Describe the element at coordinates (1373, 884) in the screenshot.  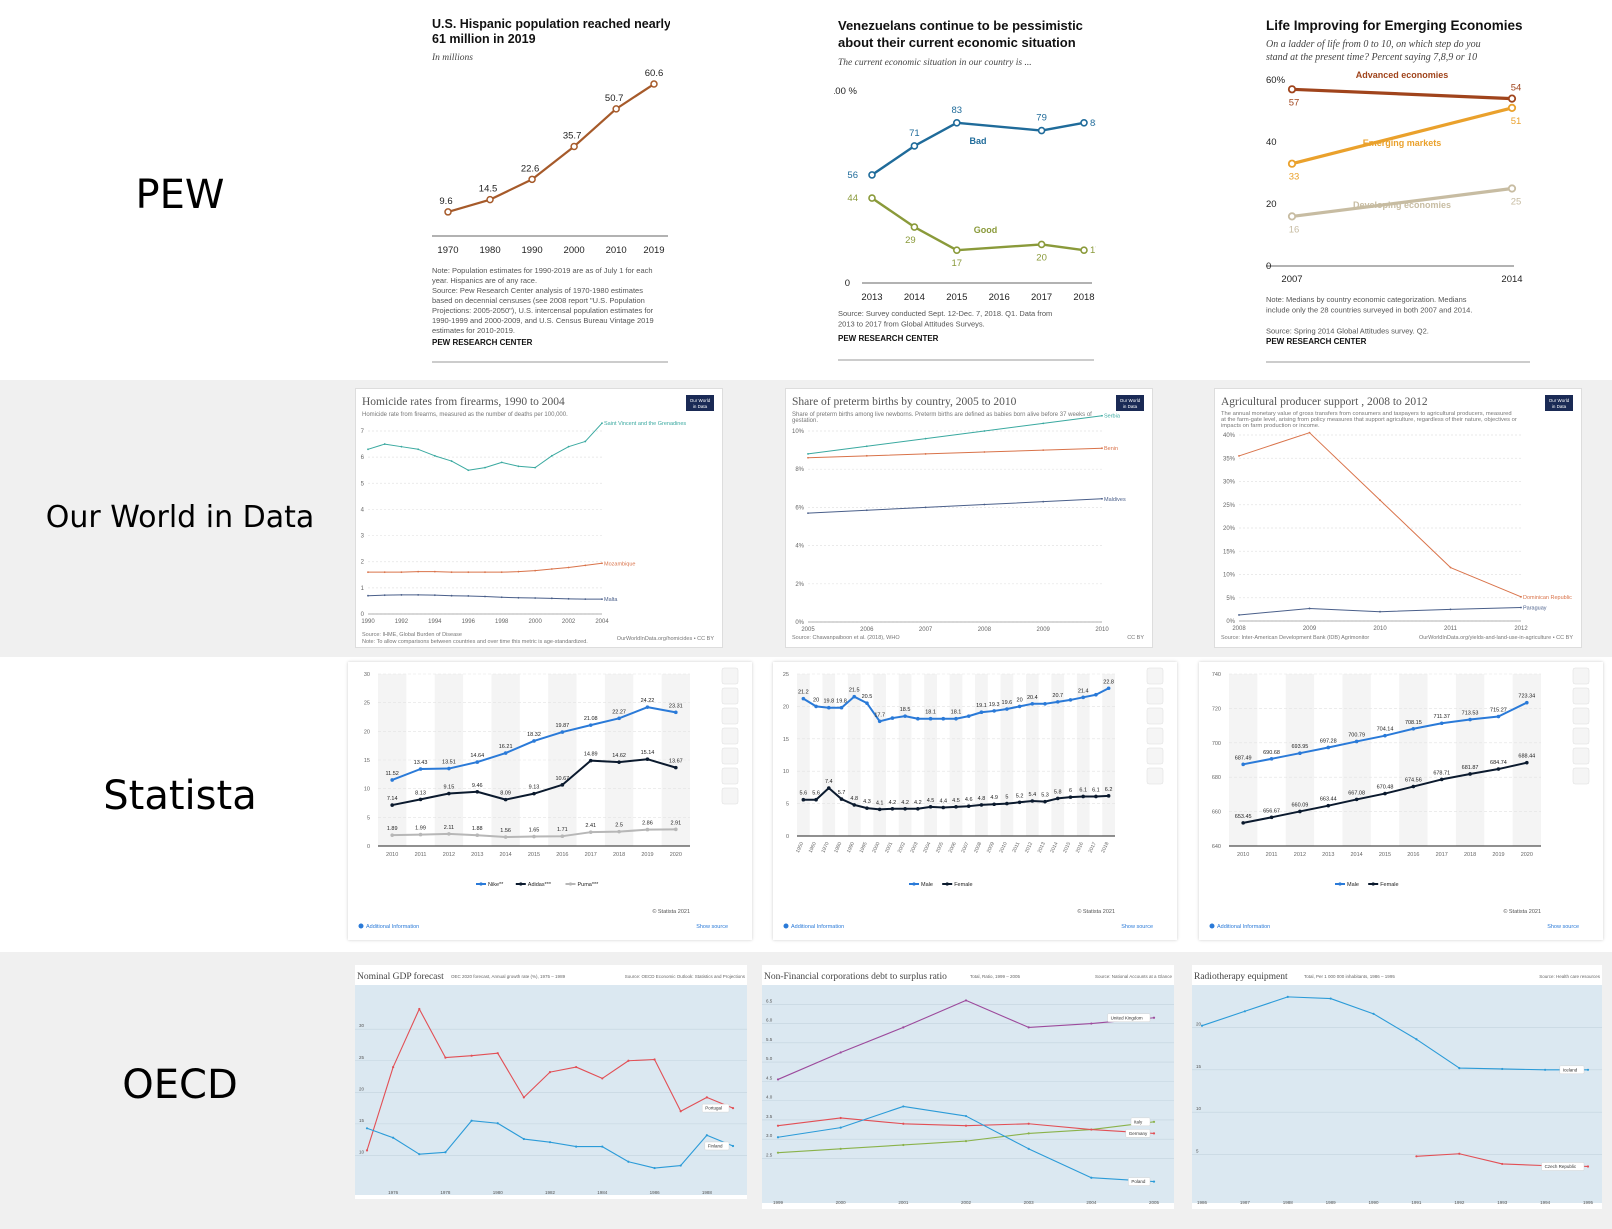
I see `legend-marker` at that location.